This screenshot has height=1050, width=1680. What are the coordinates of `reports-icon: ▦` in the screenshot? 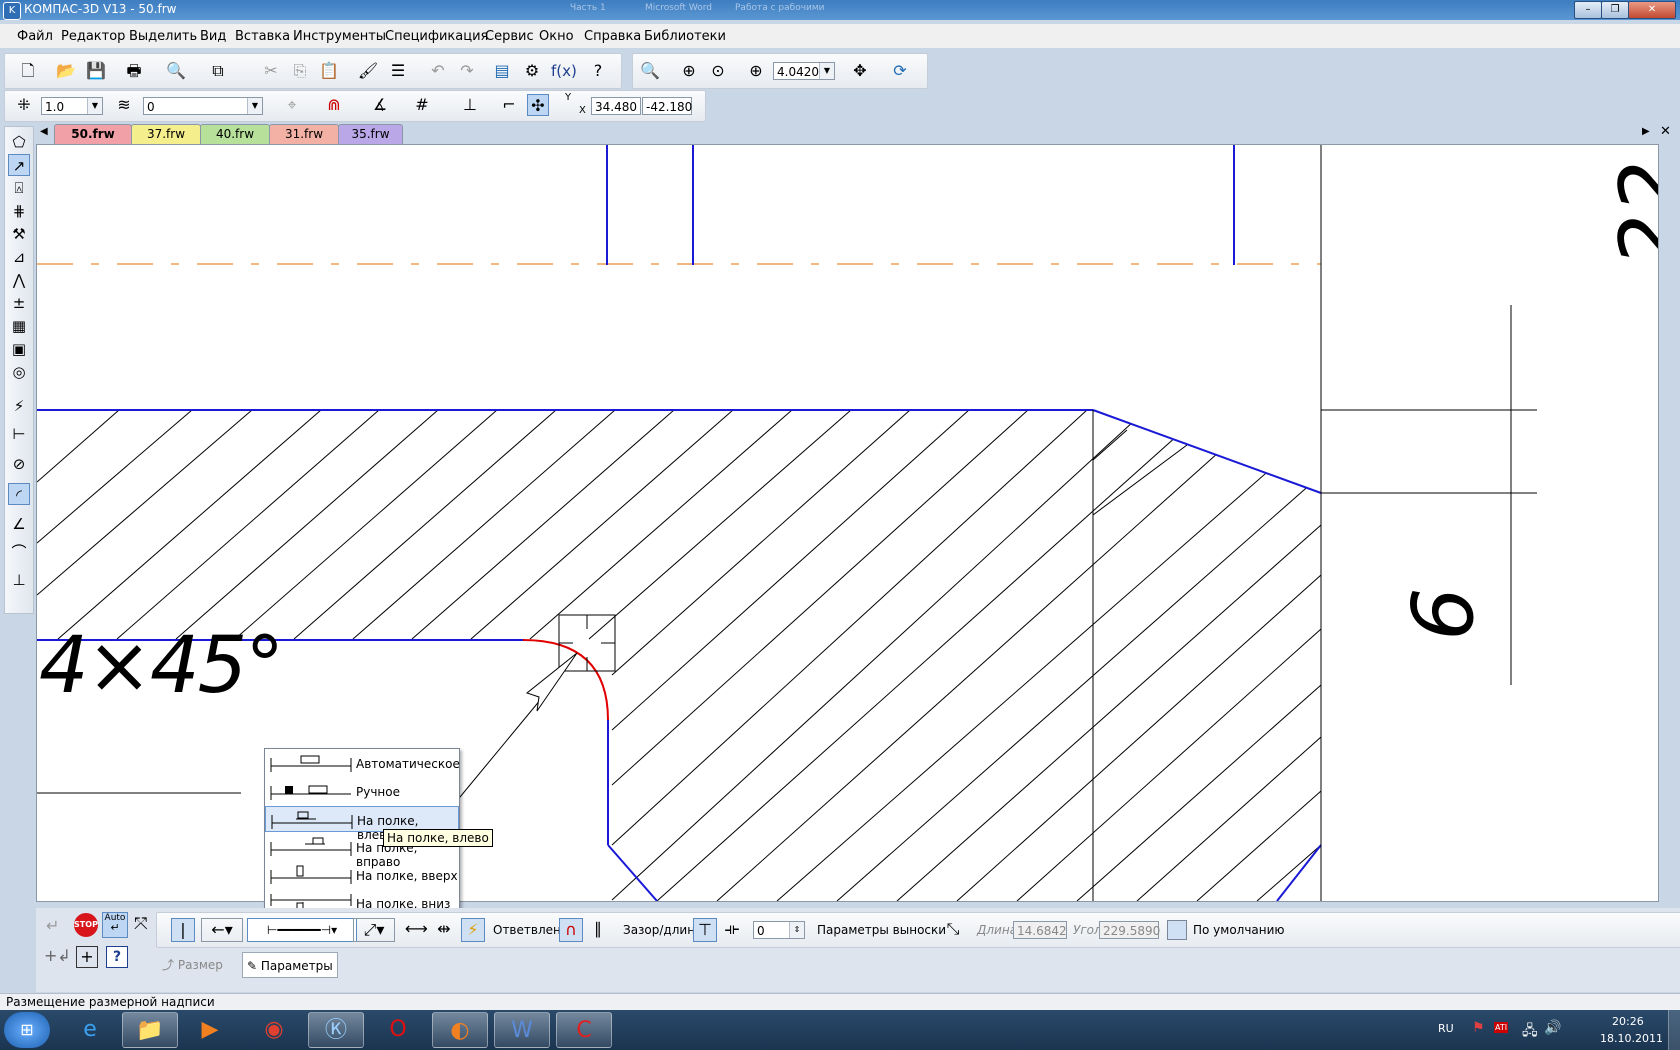 It's located at (19, 326).